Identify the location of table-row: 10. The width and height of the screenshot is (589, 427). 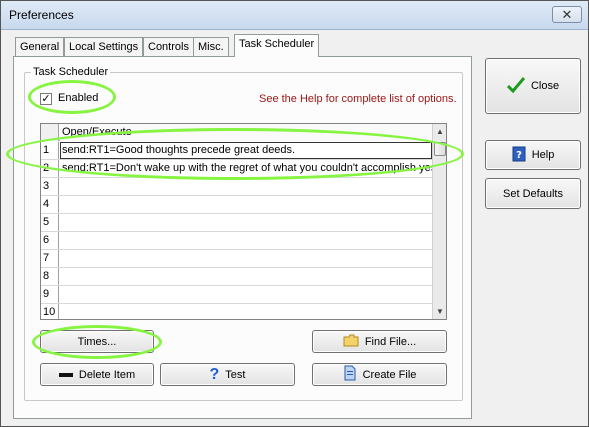
(236, 311).